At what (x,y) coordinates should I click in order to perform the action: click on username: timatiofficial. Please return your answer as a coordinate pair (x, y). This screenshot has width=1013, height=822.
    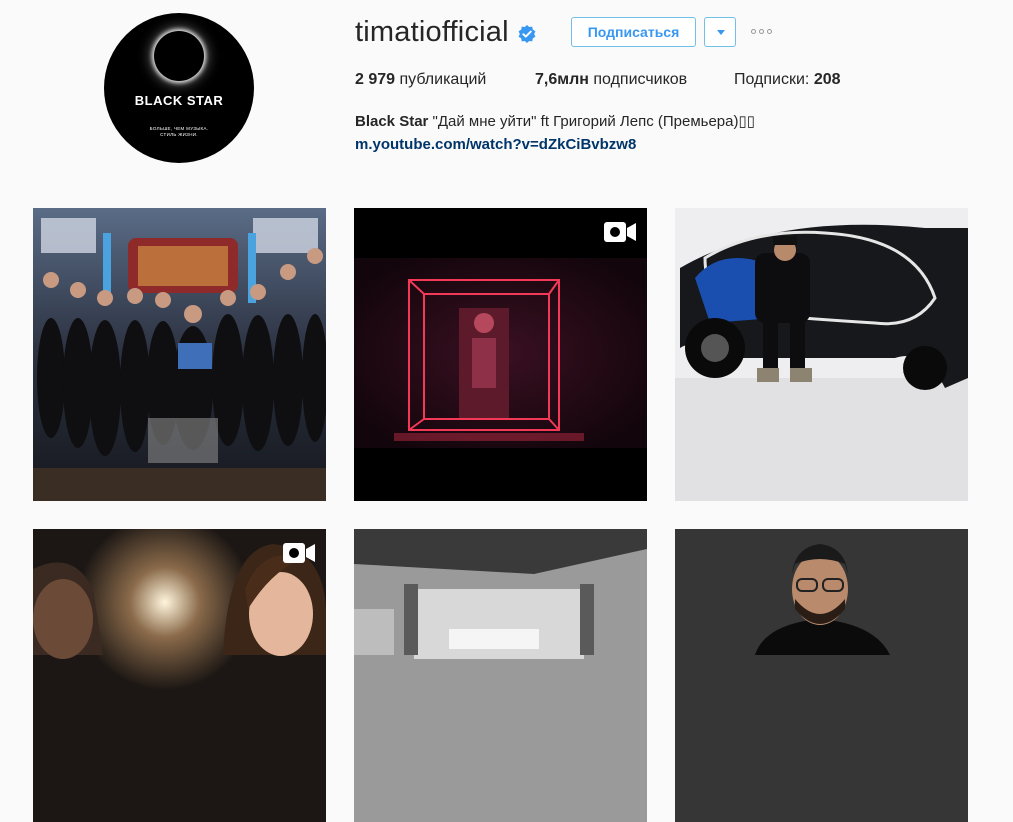
    Looking at the image, I should click on (432, 31).